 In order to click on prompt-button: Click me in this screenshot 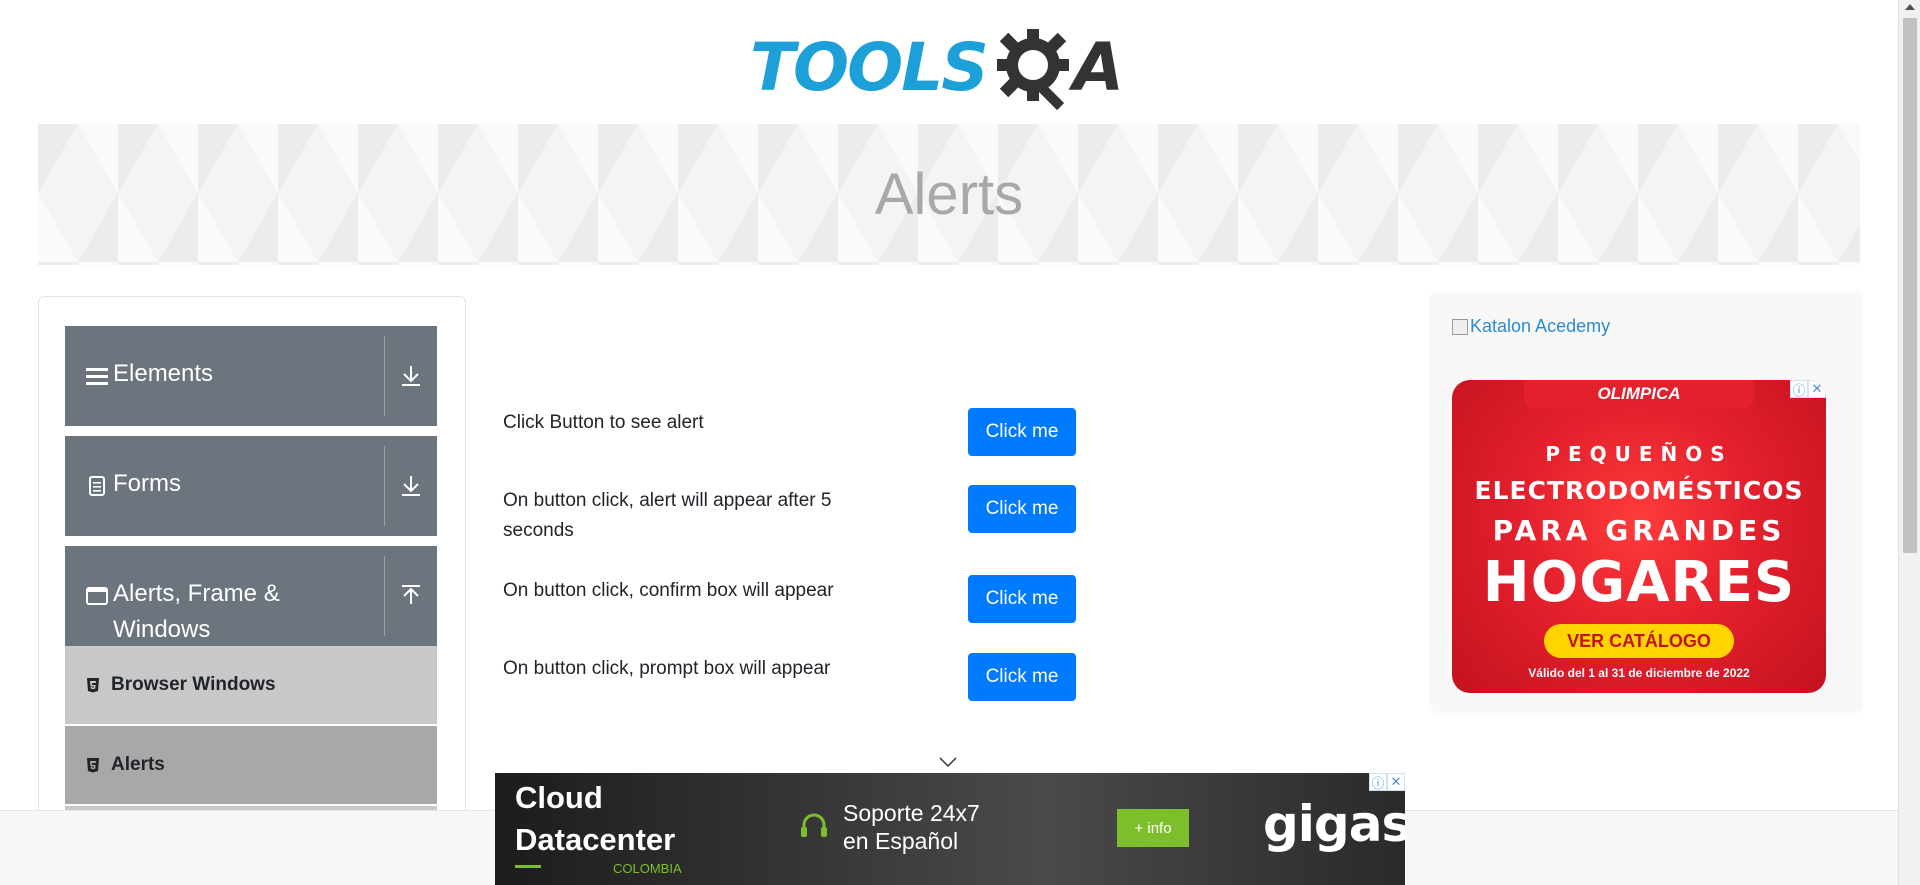, I will do `click(1022, 677)`.